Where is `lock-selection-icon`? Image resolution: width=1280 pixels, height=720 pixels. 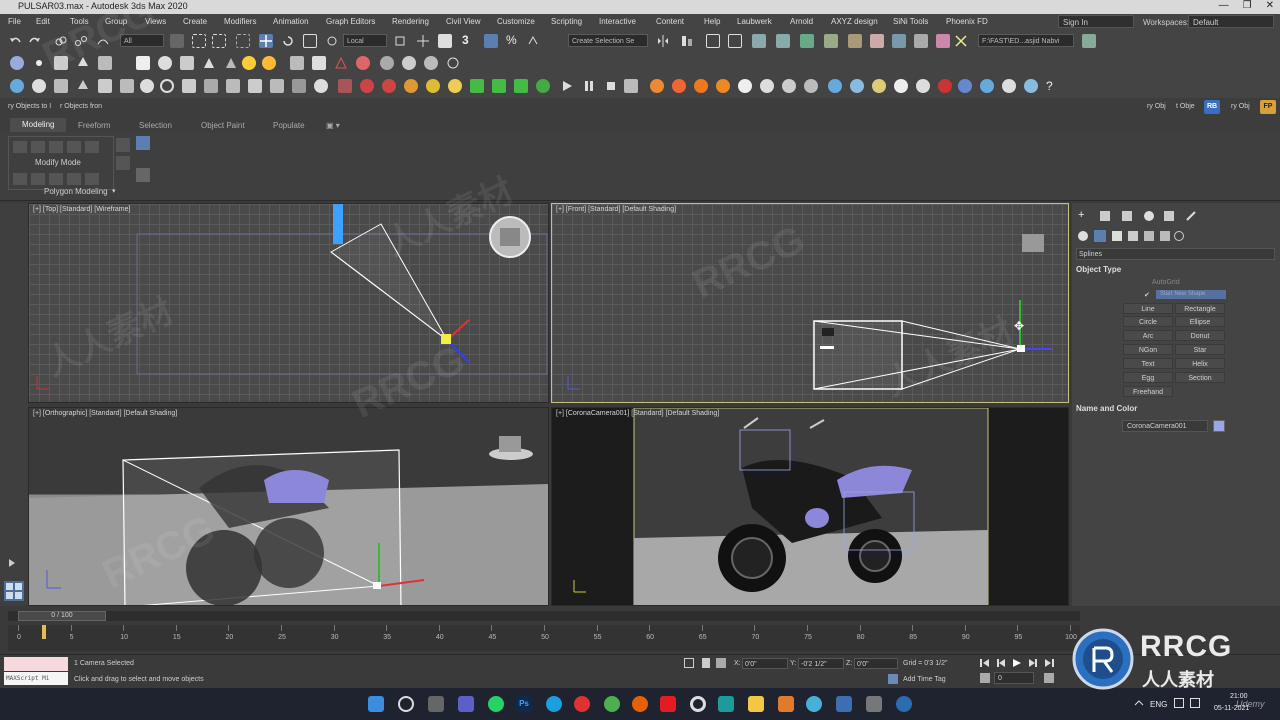
lock-selection-icon is located at coordinates (706, 663).